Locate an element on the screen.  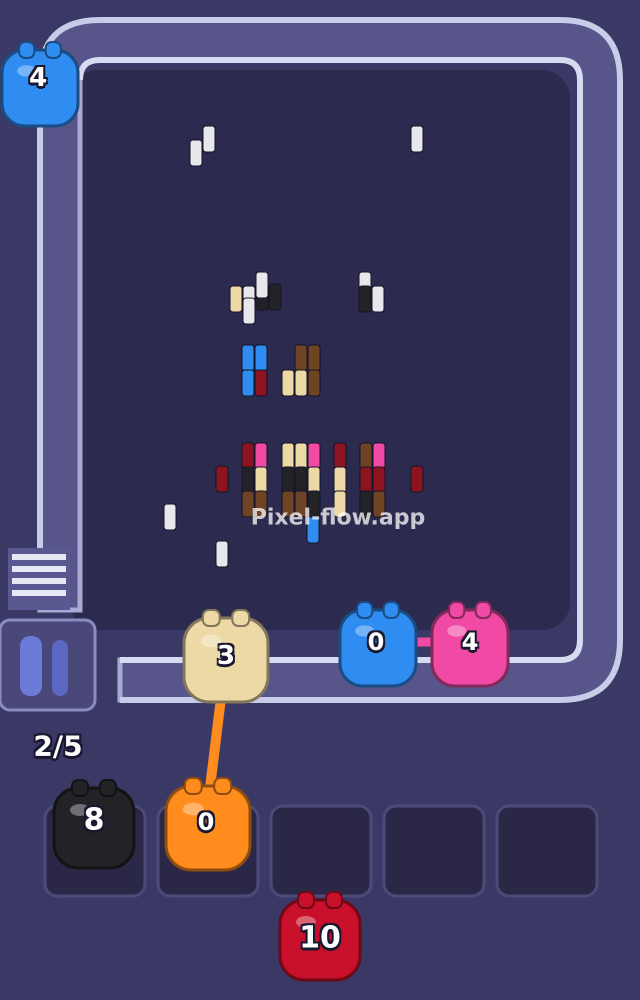
red-shooter-next-shine is located at coordinates (306, 922).